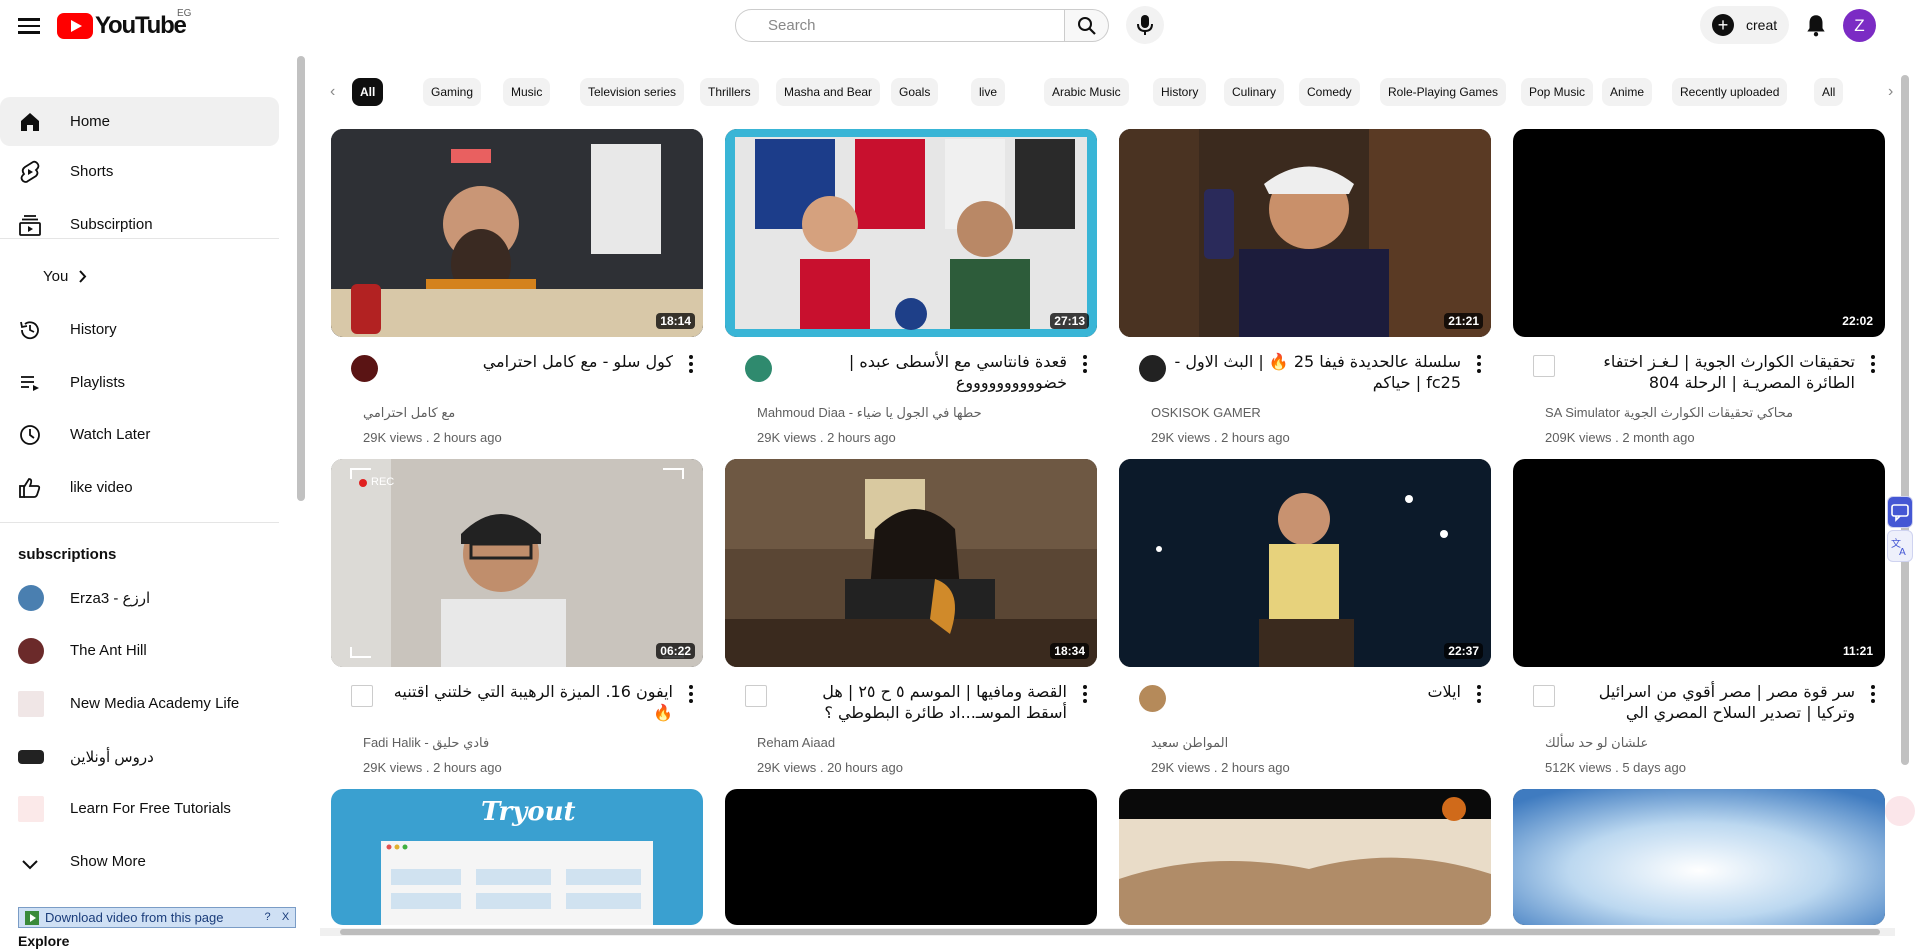 Image resolution: width=1917 pixels, height=951 pixels. Describe the element at coordinates (1206, 412) in the screenshot. I see `video-channel-name: OSKISOK GAMER` at that location.